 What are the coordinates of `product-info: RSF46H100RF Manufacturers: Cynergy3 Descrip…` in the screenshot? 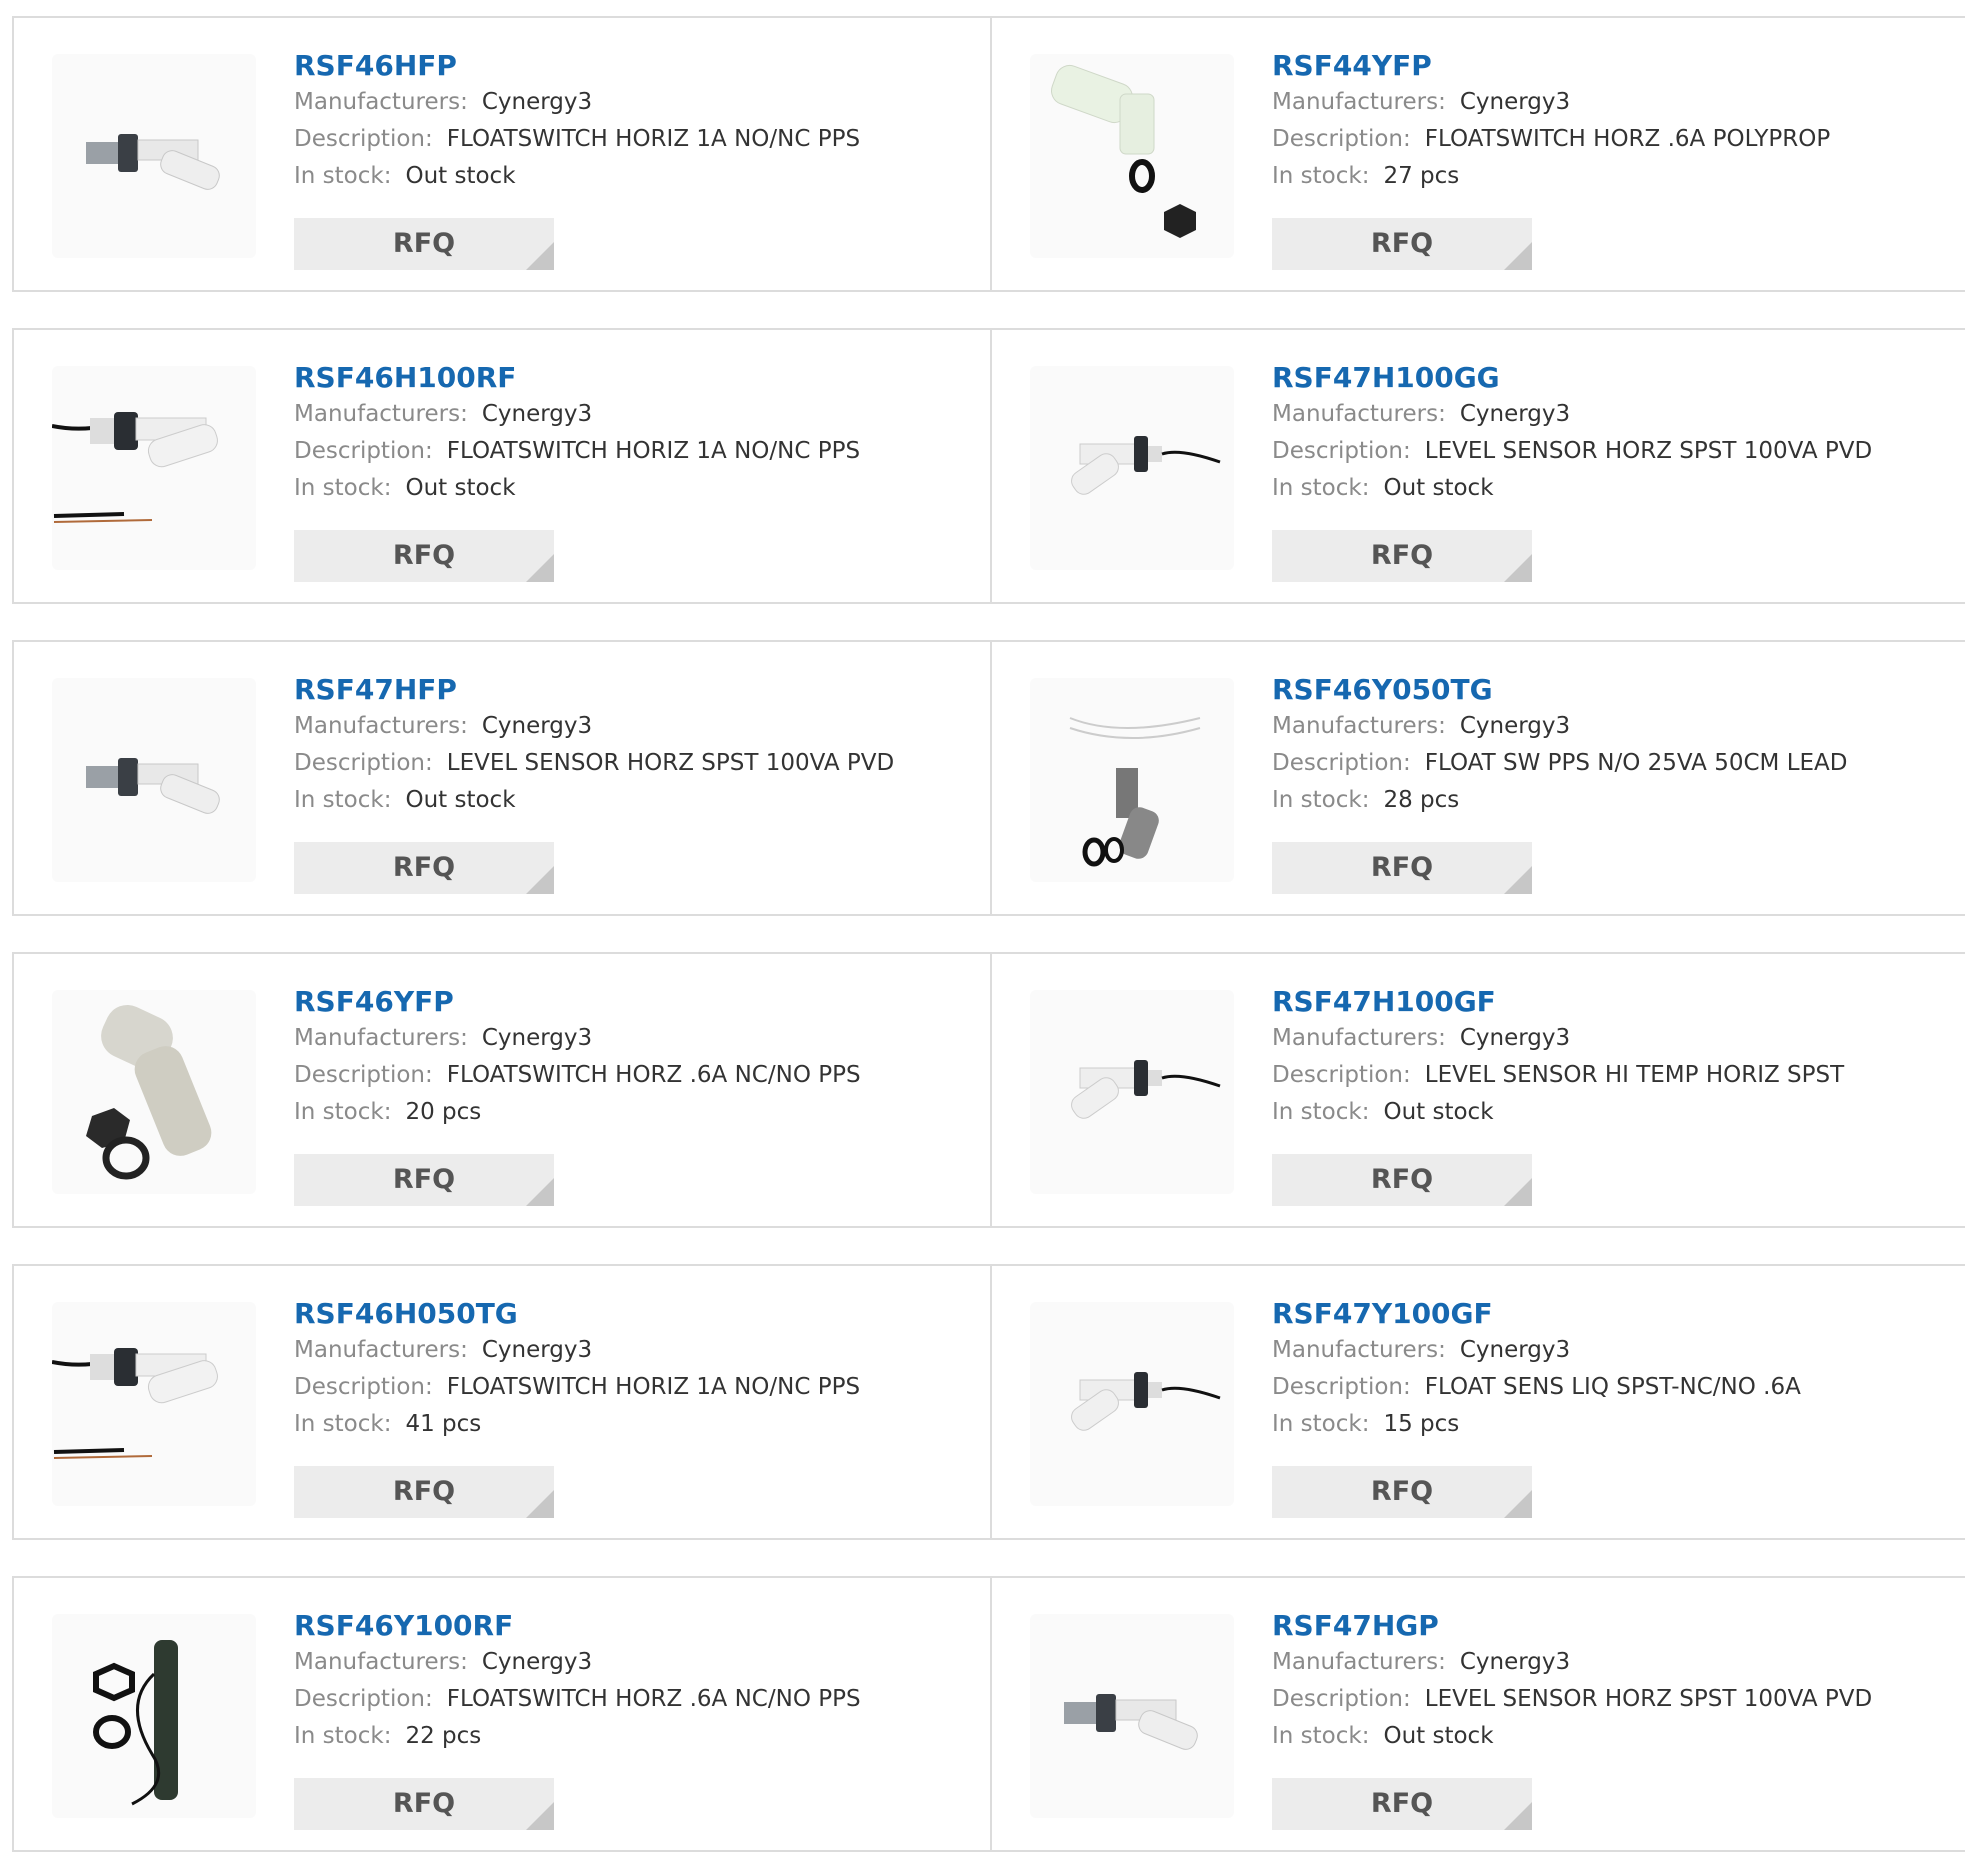 It's located at (637, 433).